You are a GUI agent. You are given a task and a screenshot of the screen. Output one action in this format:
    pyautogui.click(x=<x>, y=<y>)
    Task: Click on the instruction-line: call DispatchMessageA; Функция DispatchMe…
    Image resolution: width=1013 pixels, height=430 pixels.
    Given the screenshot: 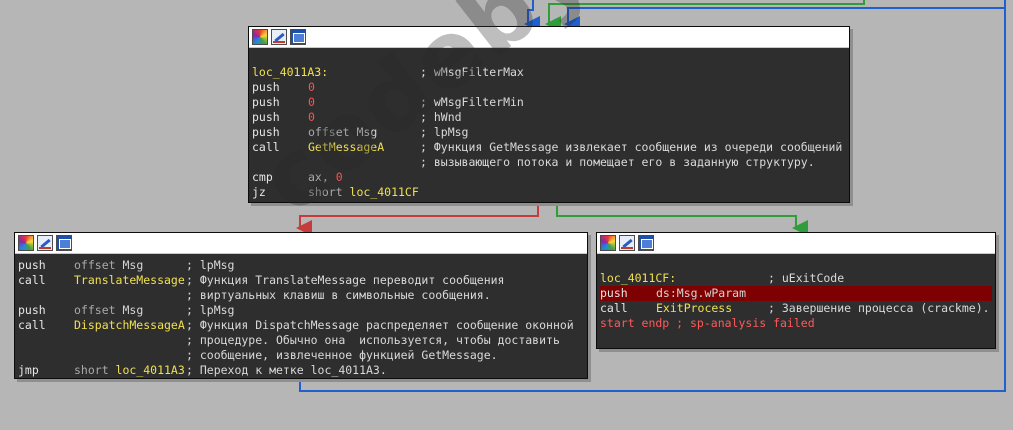 What is the action you would take?
    pyautogui.click(x=301, y=325)
    